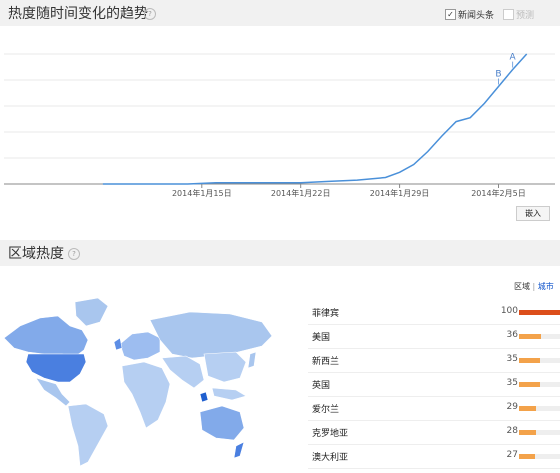  I want to click on map-region-greenland, so click(91, 312).